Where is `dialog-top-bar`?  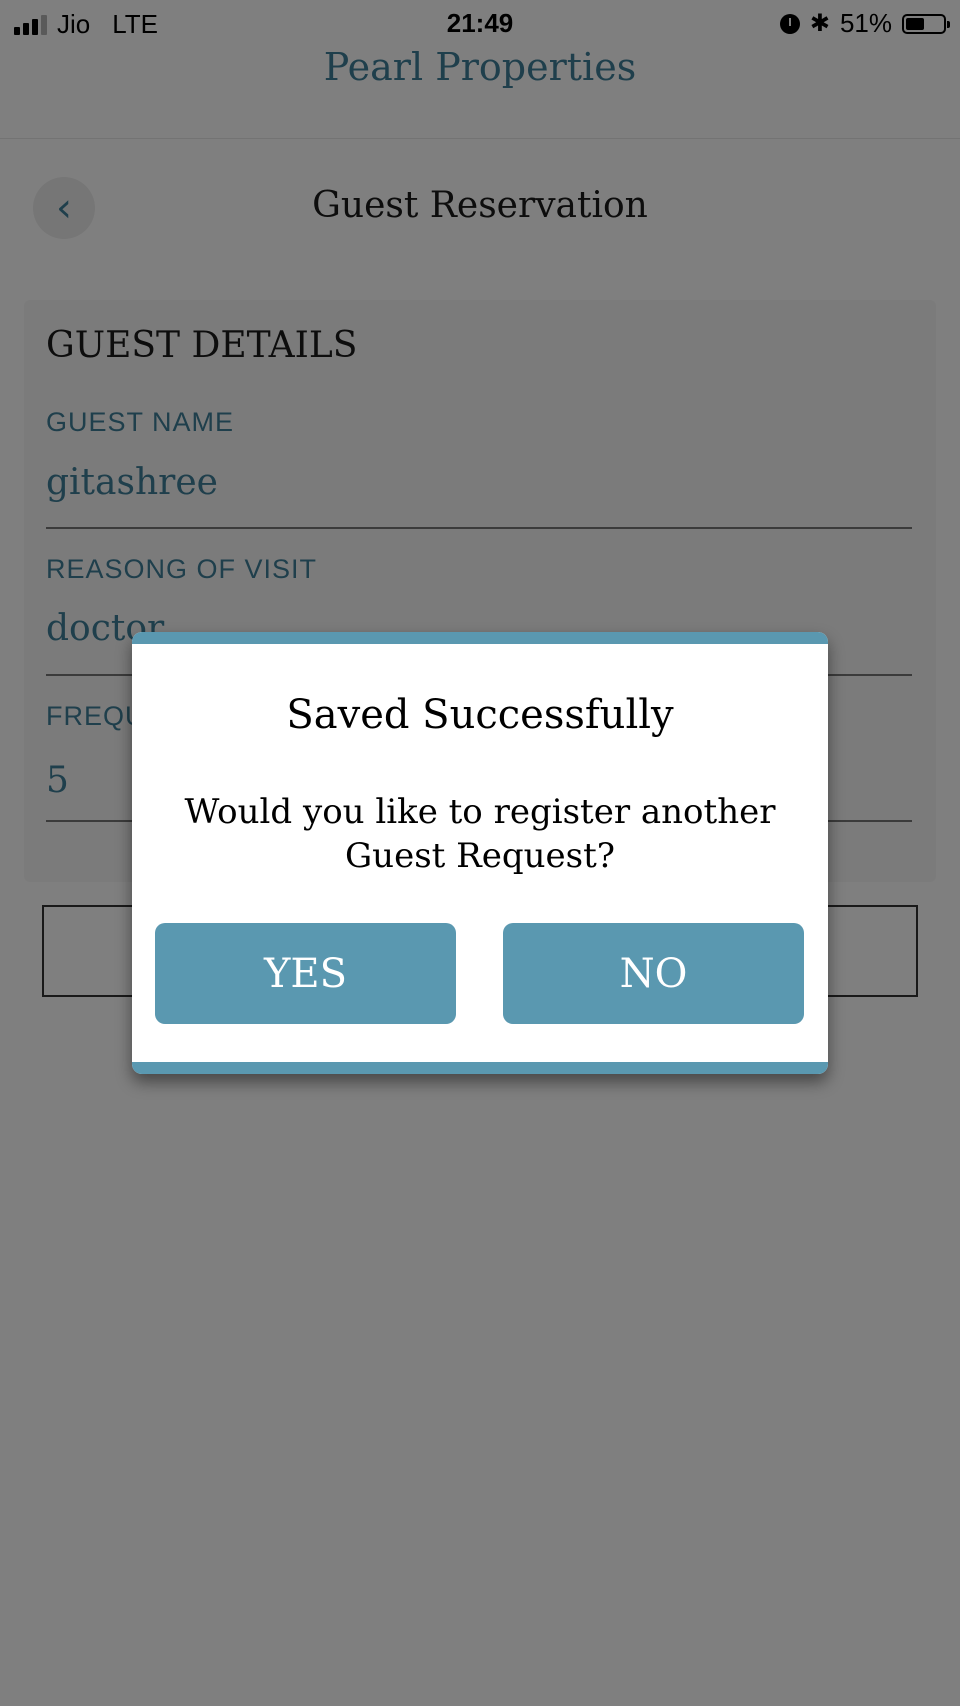
dialog-top-bar is located at coordinates (480, 638).